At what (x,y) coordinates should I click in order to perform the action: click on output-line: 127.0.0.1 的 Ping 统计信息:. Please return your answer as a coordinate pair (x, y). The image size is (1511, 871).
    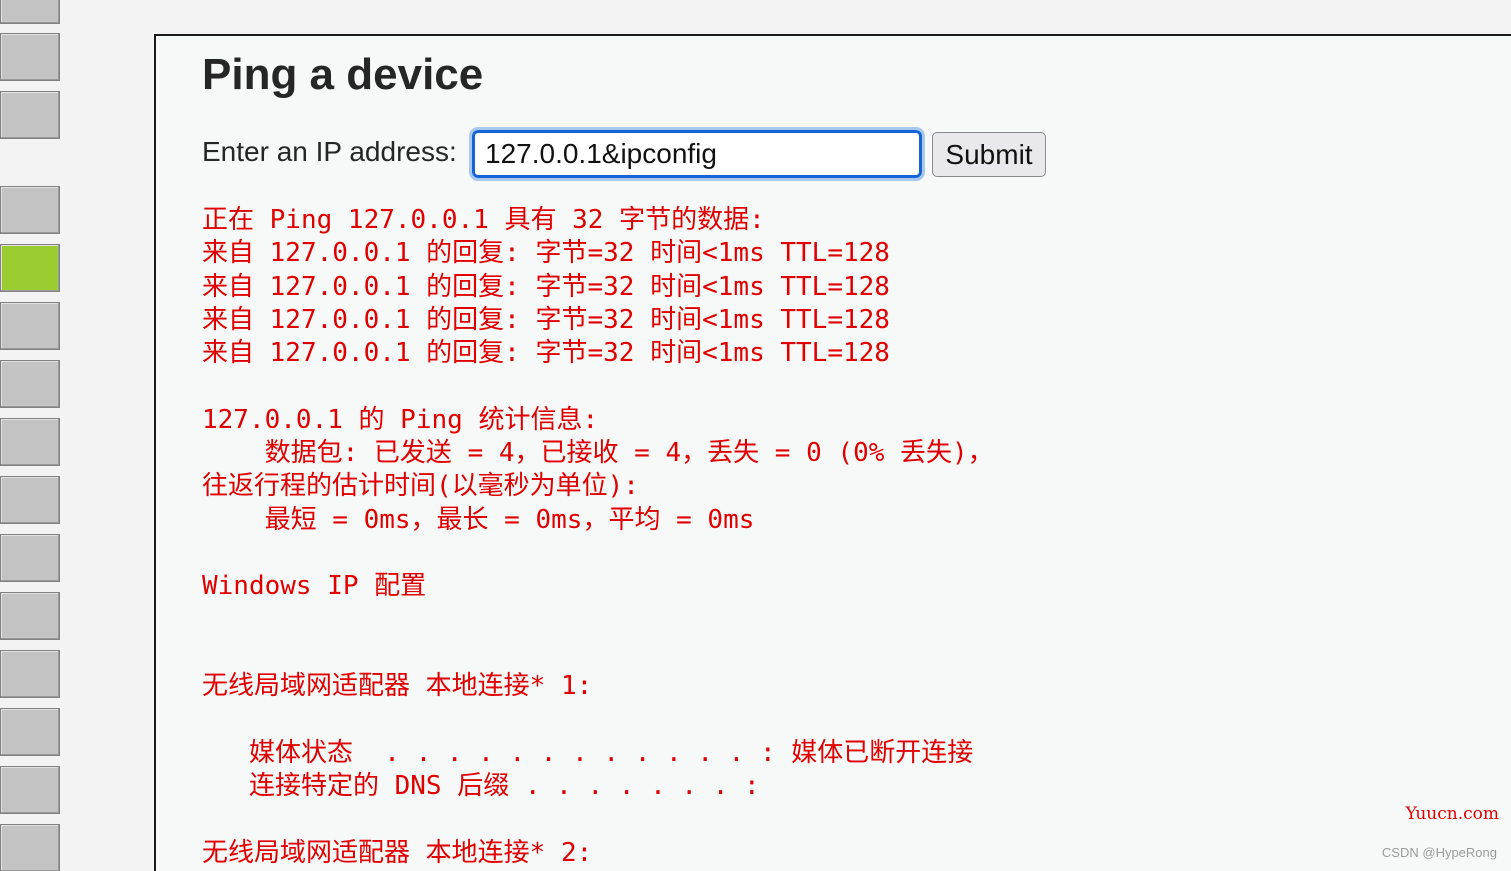
    Looking at the image, I should click on (400, 419).